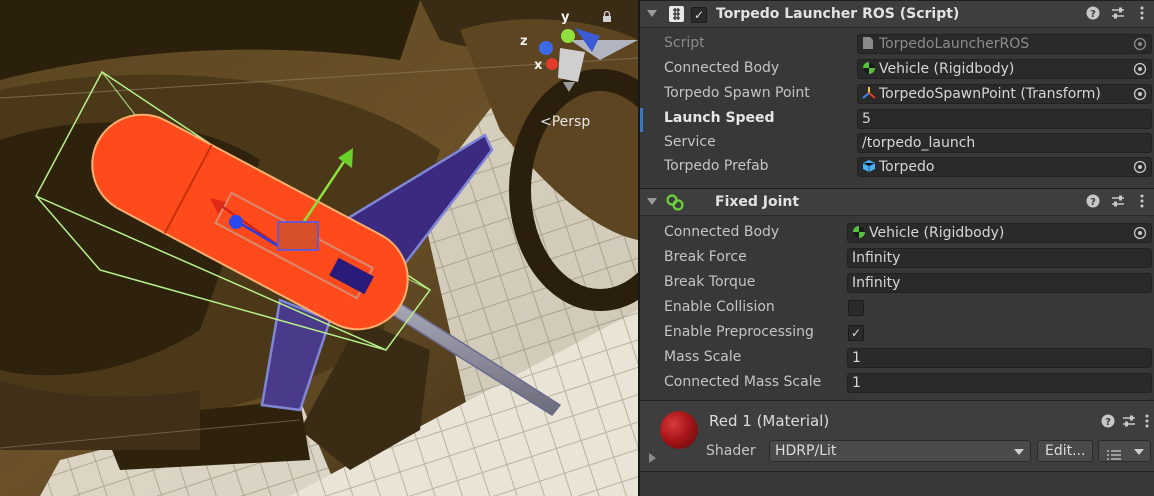  Describe the element at coordinates (1004, 119) in the screenshot. I see `launch-speed-input: 5` at that location.